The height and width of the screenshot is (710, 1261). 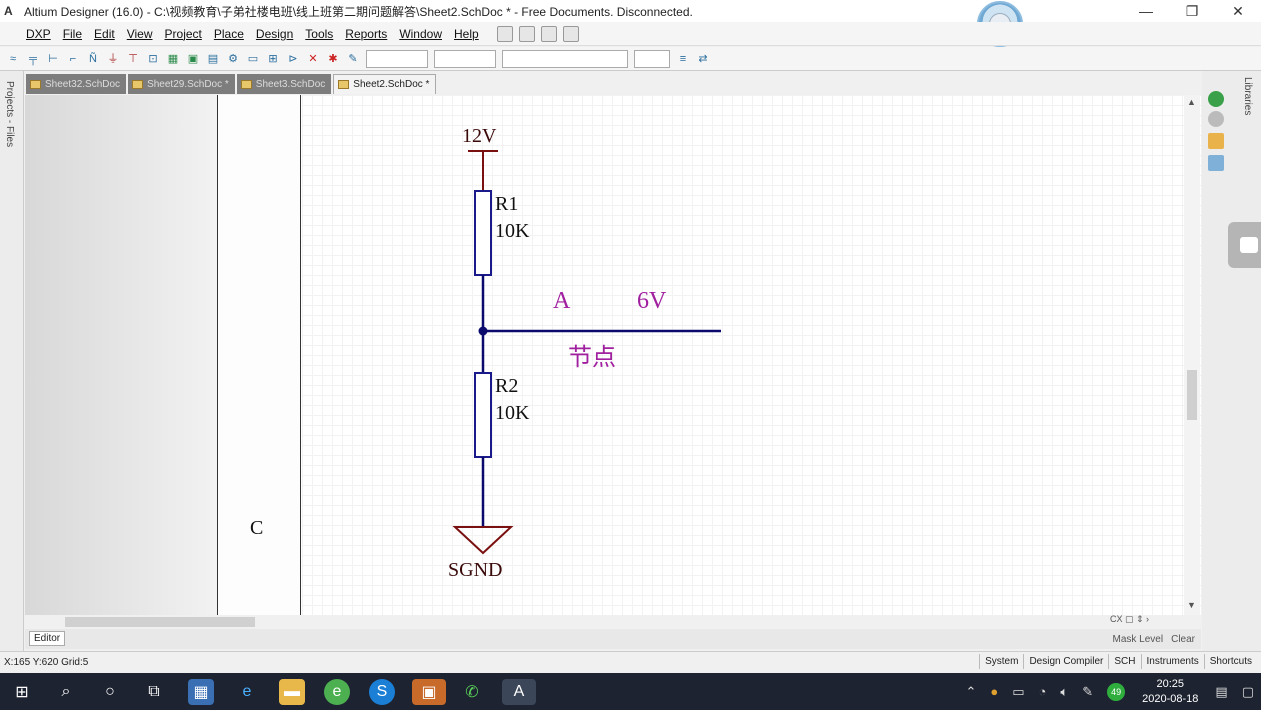 What do you see at coordinates (1087, 692) in the screenshot?
I see `pen-tray-icon: ✎` at bounding box center [1087, 692].